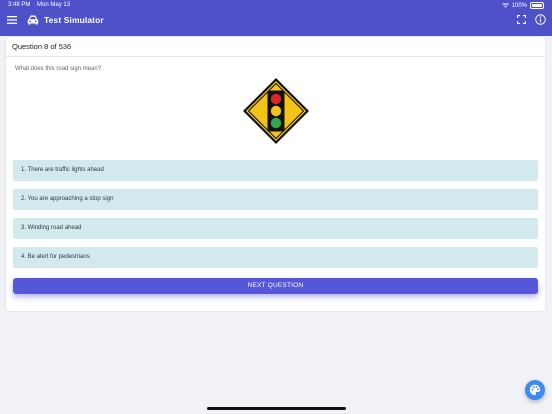 This screenshot has height=414, width=552. What do you see at coordinates (537, 5) in the screenshot?
I see `battery-icon` at bounding box center [537, 5].